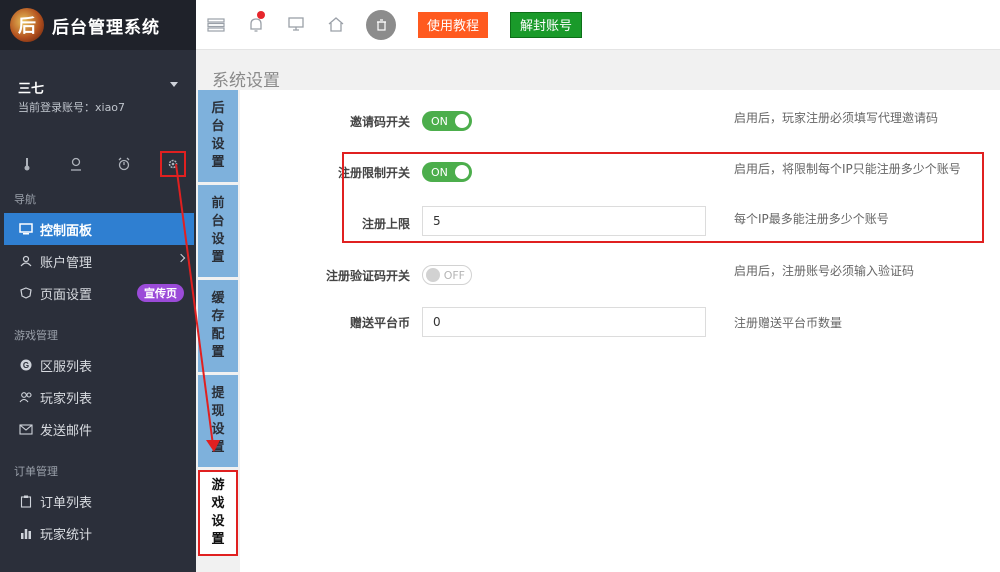 This screenshot has width=1000, height=572. What do you see at coordinates (27, 25) in the screenshot?
I see `logo-icon: 后` at bounding box center [27, 25].